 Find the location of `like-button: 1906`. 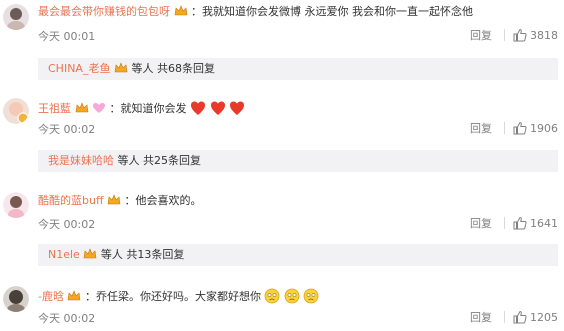

like-button: 1906 is located at coordinates (535, 128).